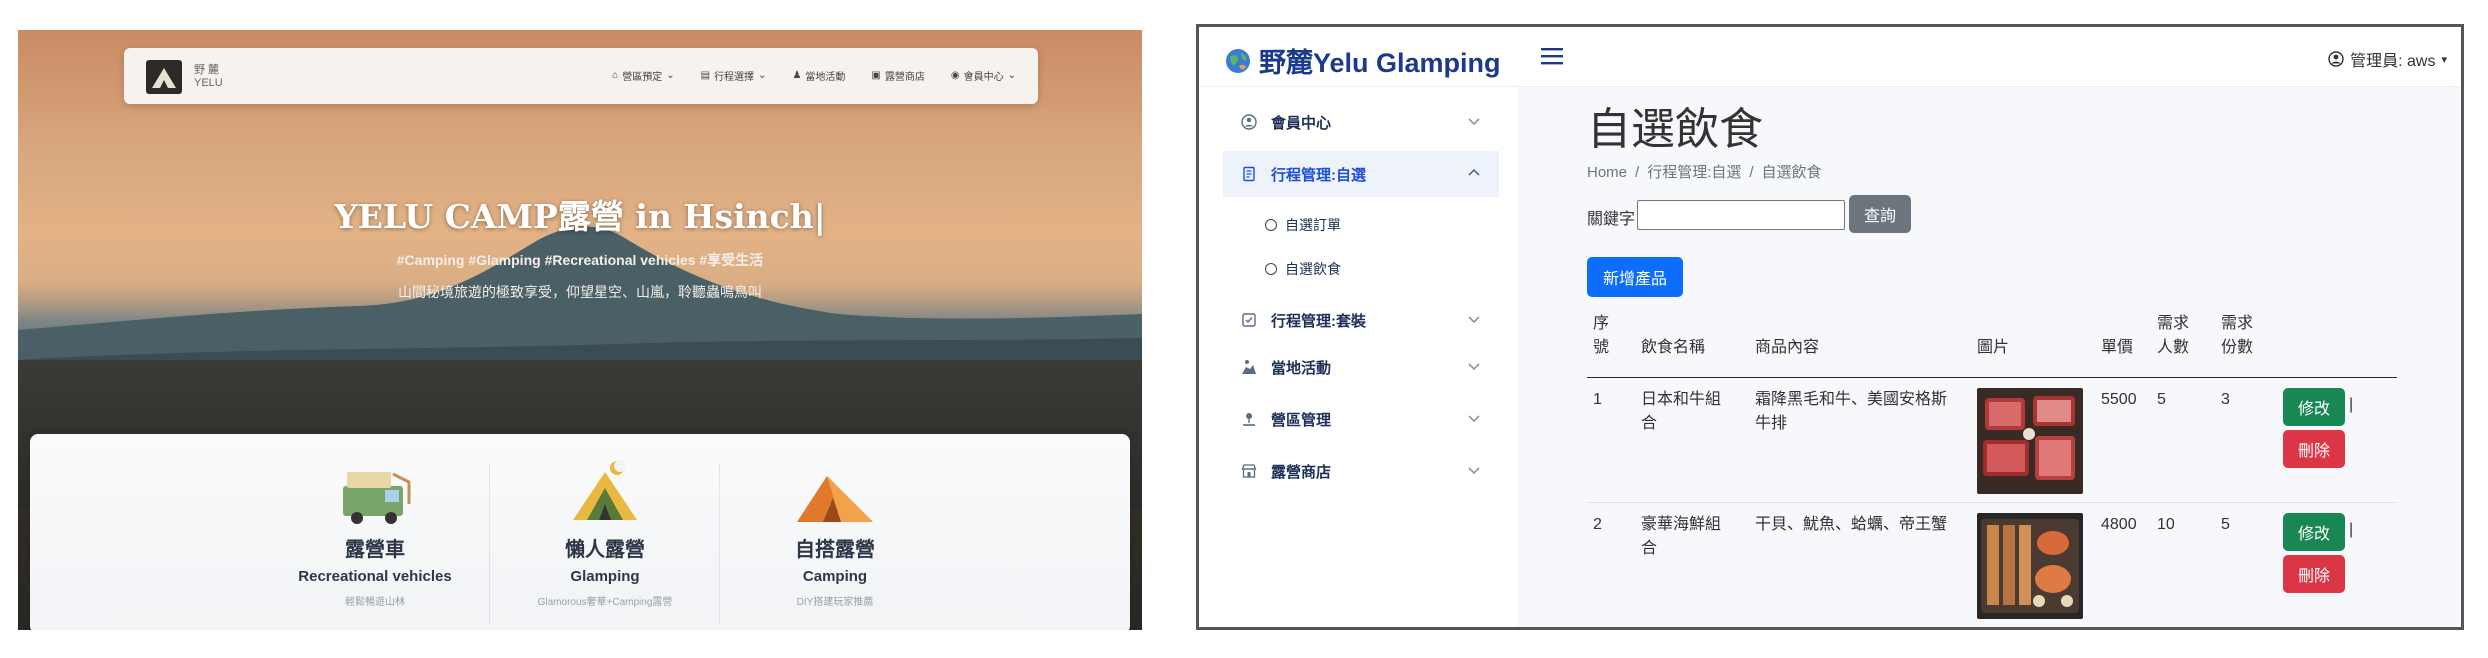  Describe the element at coordinates (1607, 172) in the screenshot. I see `breadcrumb-home: Home` at that location.